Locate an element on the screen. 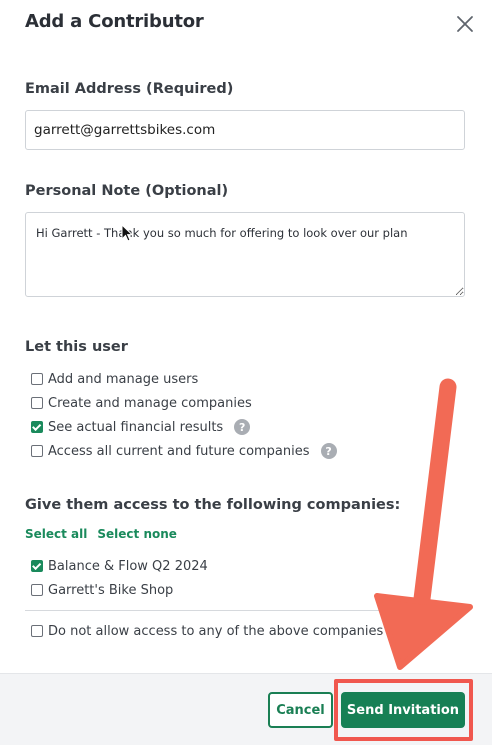 The image size is (492, 745). select-none-link: Select none is located at coordinates (137, 534).